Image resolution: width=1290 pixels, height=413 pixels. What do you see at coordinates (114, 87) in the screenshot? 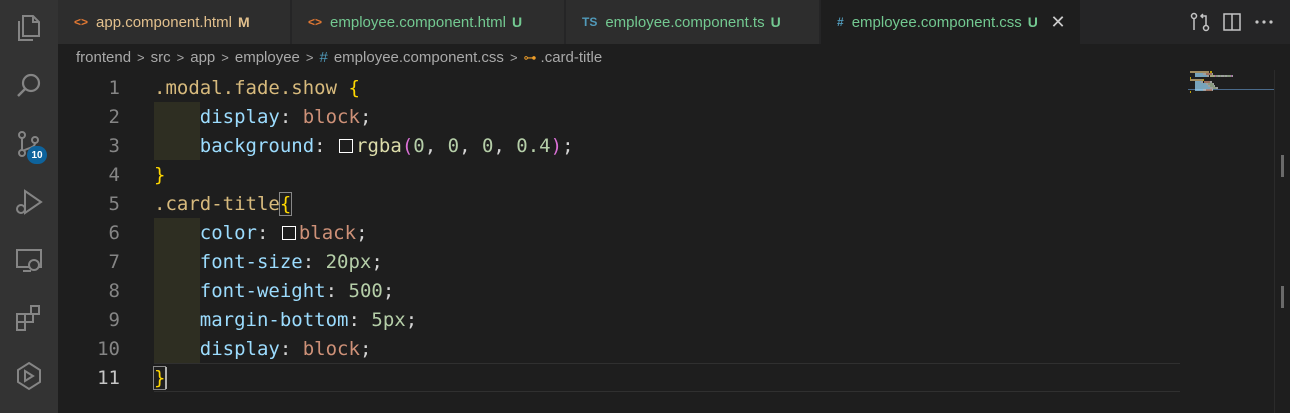
I see `line-number: 1` at bounding box center [114, 87].